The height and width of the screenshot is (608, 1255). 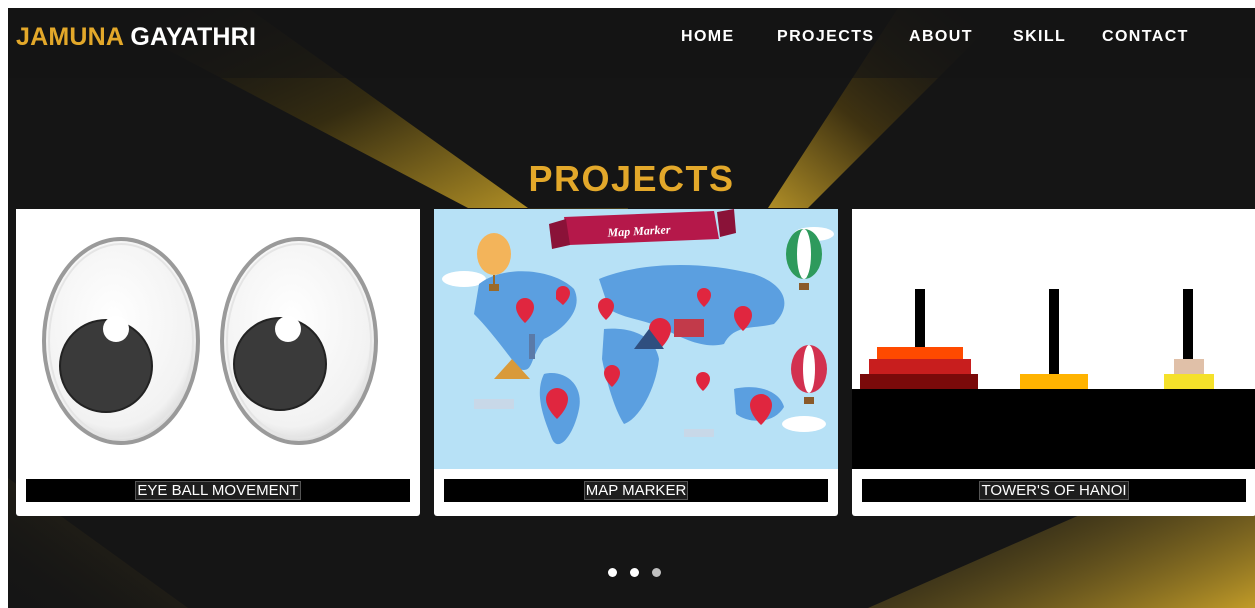 What do you see at coordinates (941, 37) in the screenshot?
I see `nav-about: ABOUT` at bounding box center [941, 37].